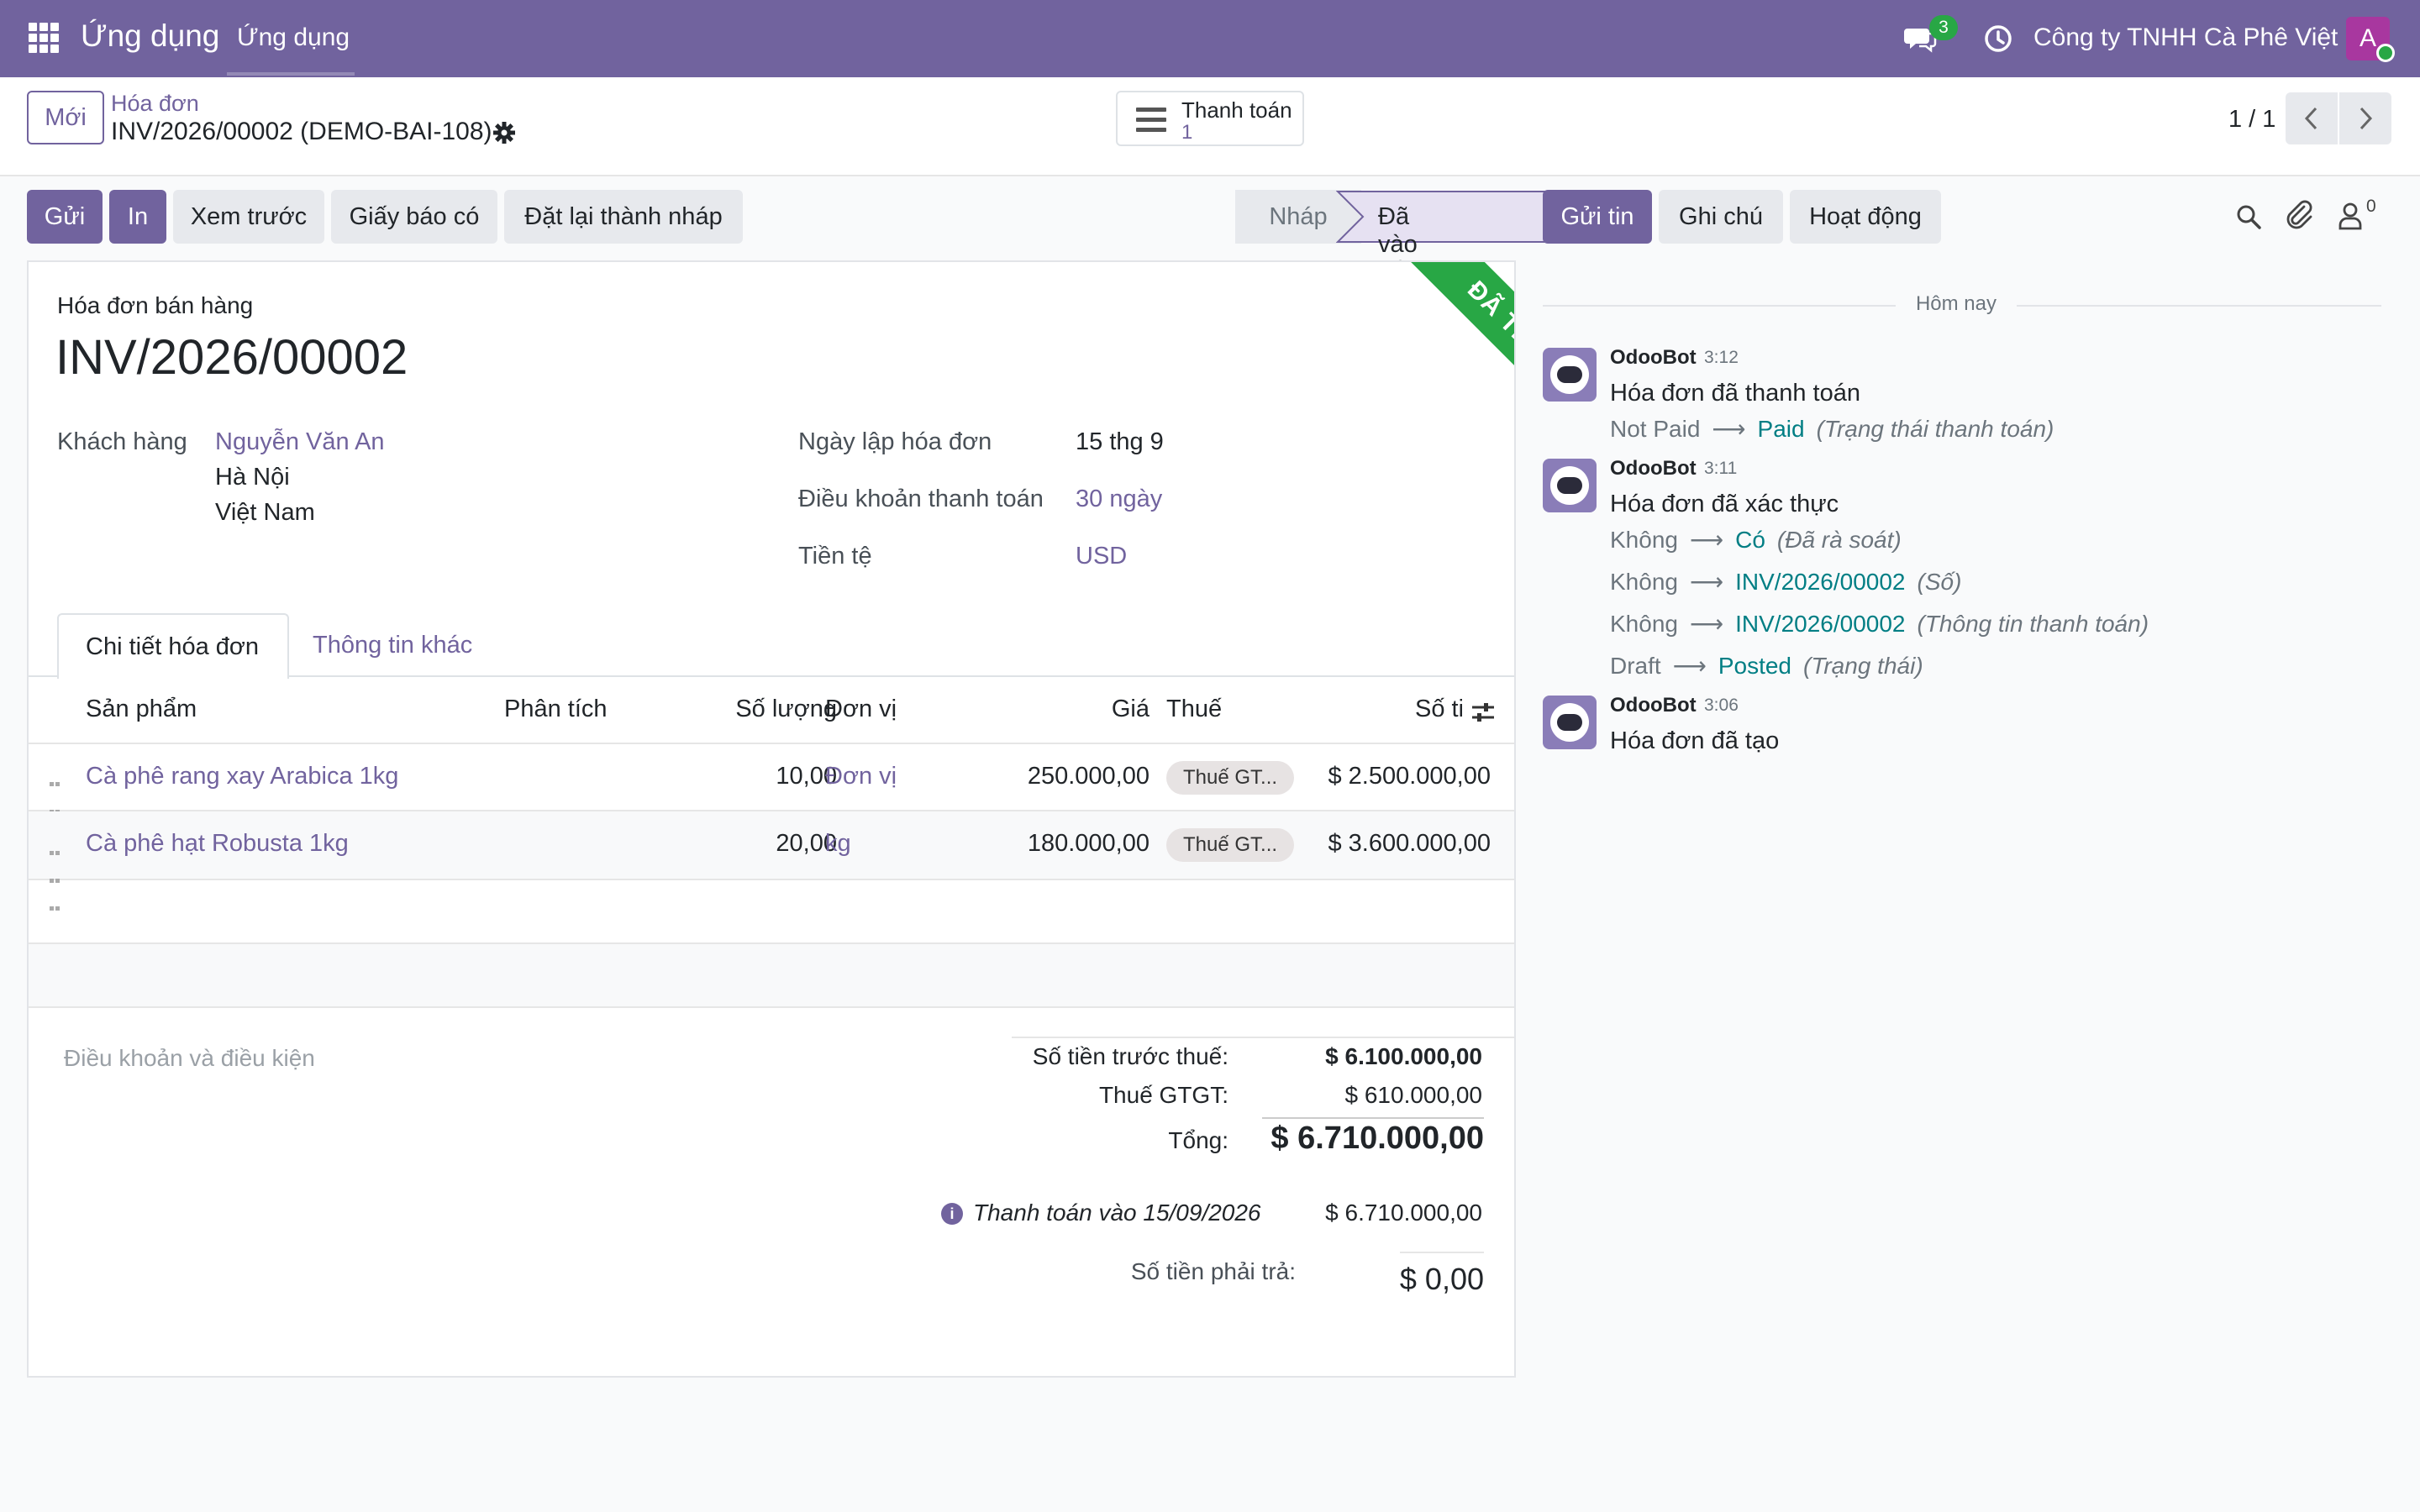 The height and width of the screenshot is (1512, 2420). I want to click on customer-country: Việt Nam, so click(265, 512).